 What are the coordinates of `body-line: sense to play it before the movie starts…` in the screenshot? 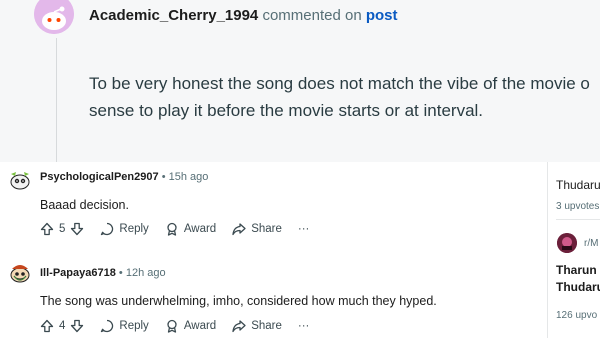 It's located at (286, 110).